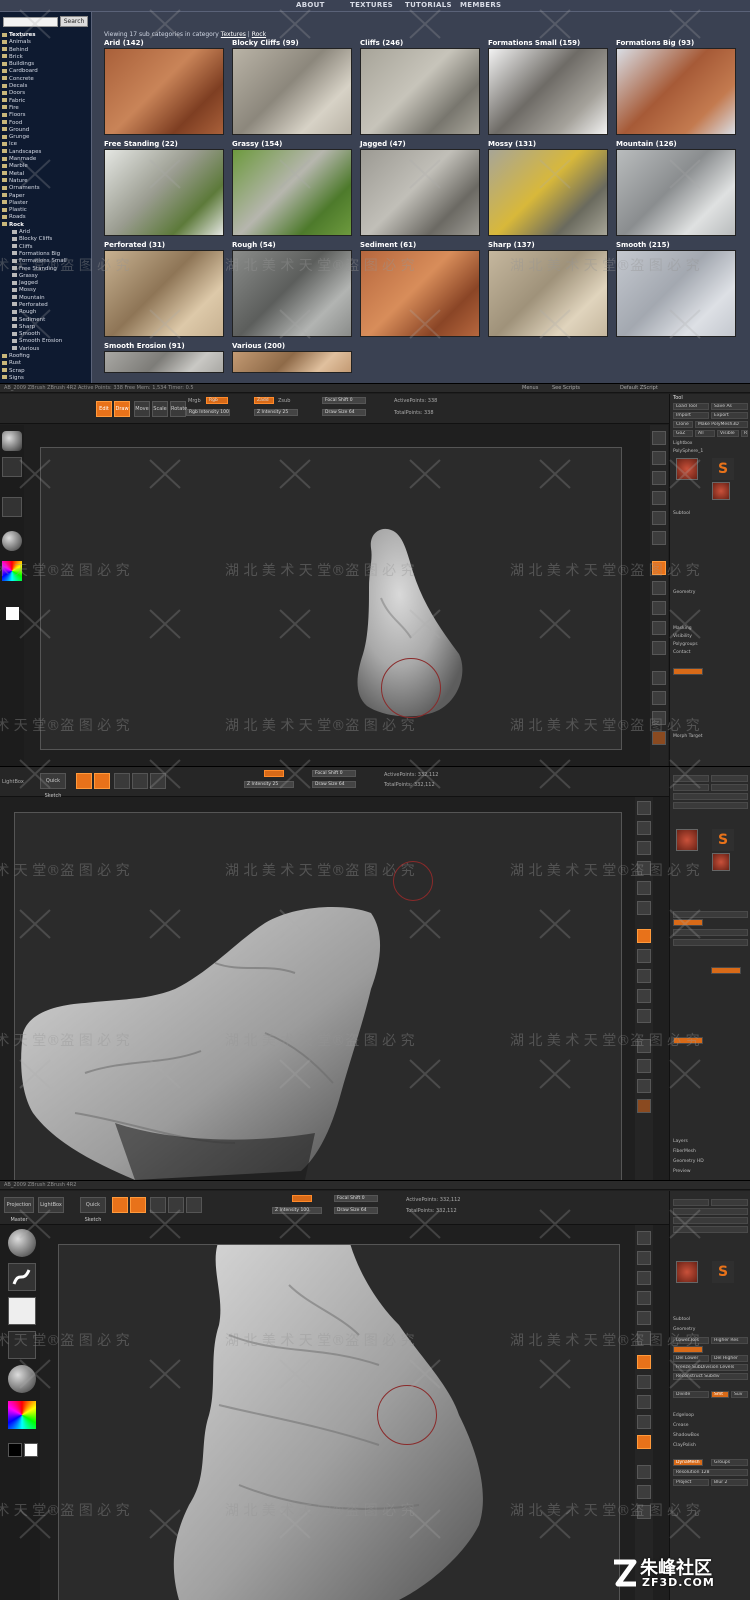 The height and width of the screenshot is (1600, 750). Describe the element at coordinates (659, 478) in the screenshot. I see `zb1-scroll-button` at that location.